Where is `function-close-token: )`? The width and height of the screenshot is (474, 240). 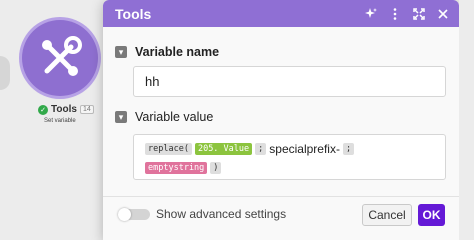
function-close-token: ) is located at coordinates (216, 168).